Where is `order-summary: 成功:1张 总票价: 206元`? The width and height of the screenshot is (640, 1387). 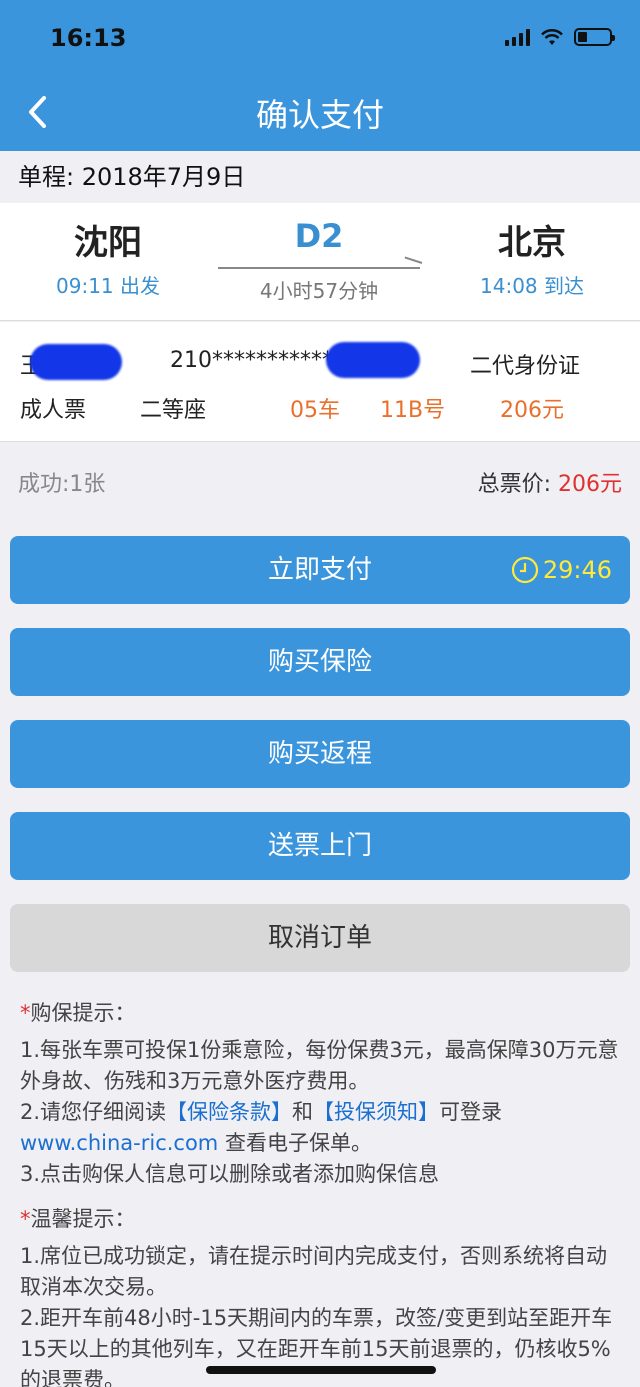
order-summary: 成功:1张 总票价: 206元 is located at coordinates (320, 479).